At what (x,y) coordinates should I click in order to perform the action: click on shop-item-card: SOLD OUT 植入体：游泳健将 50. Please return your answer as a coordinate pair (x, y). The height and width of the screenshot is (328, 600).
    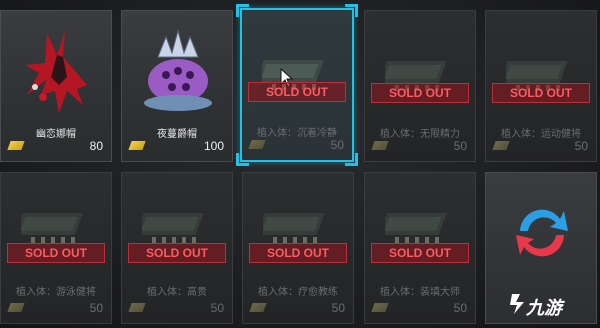
    Looking at the image, I should click on (56, 248).